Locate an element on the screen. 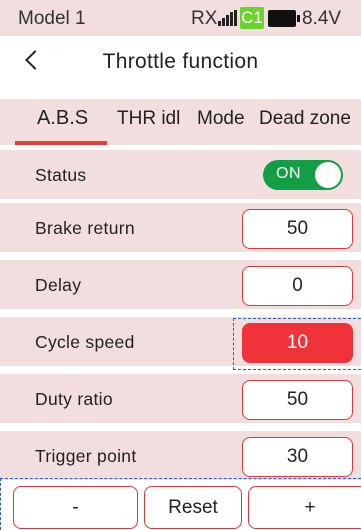 This screenshot has width=361, height=530. model-name: Model 1 is located at coordinates (52, 18).